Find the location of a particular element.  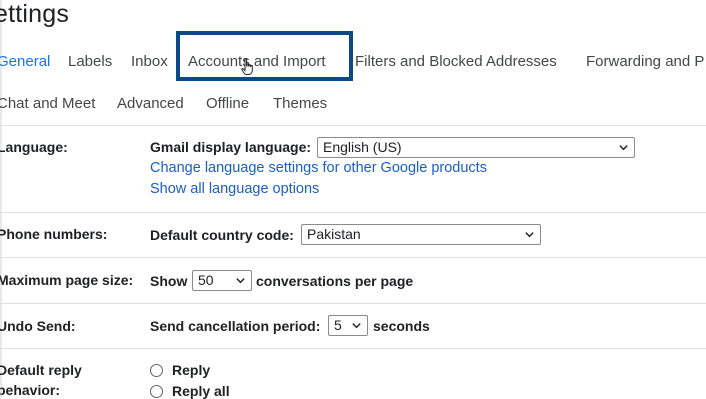

show-all-languages-link: Show all language options is located at coordinates (234, 189).